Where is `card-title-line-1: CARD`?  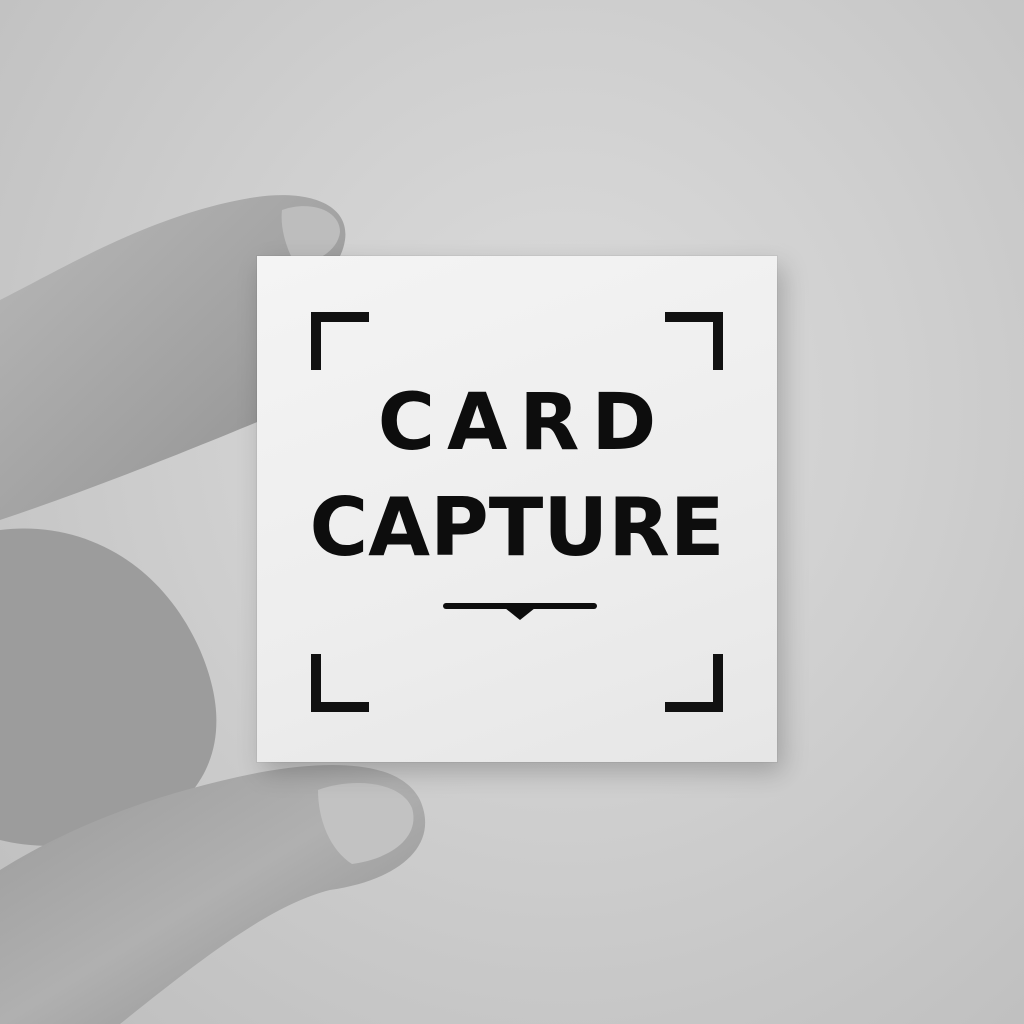
card-title-line-1: CARD is located at coordinates (523, 423).